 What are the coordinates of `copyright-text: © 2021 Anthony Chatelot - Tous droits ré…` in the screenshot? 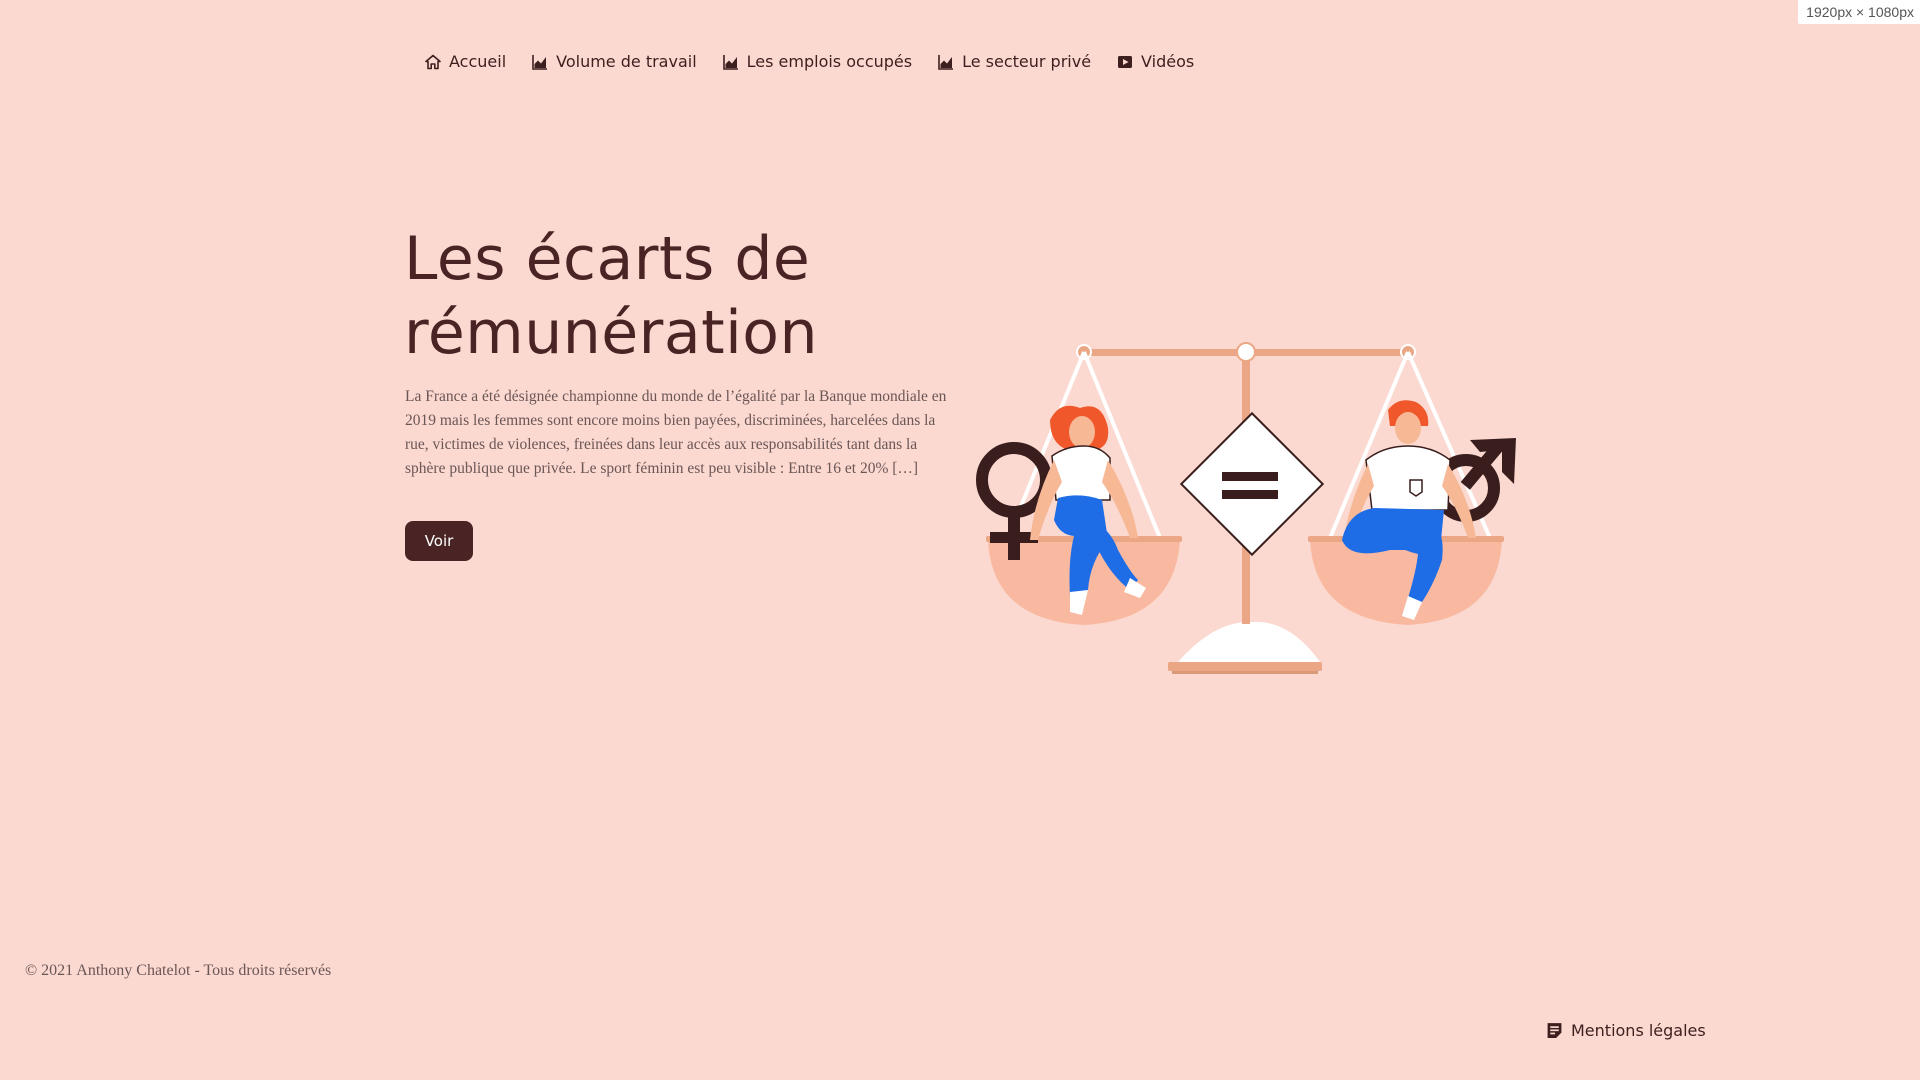 It's located at (178, 970).